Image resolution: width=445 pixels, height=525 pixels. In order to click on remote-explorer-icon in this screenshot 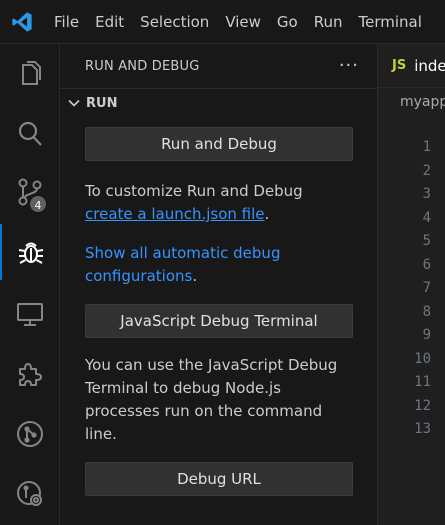, I will do `click(29, 314)`.